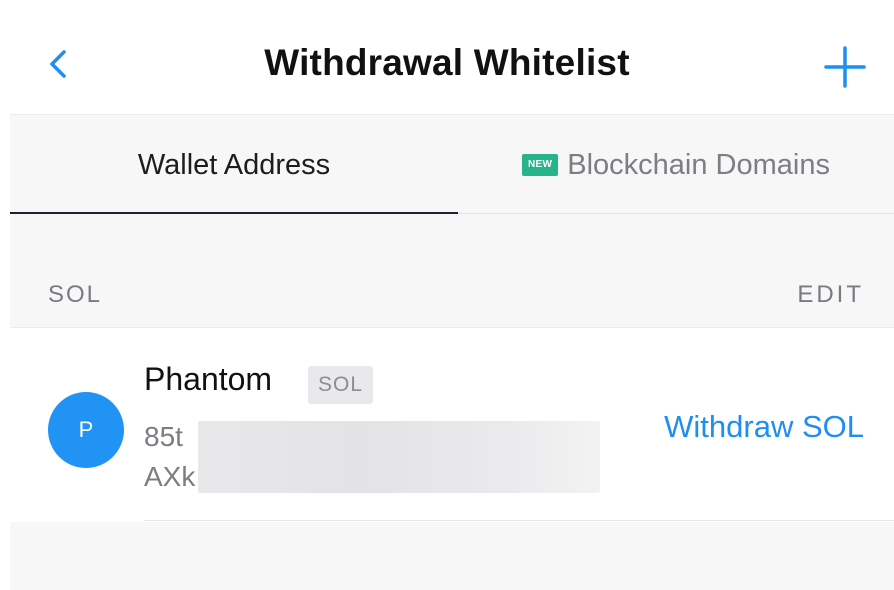 The image size is (894, 590). Describe the element at coordinates (208, 379) in the screenshot. I see `wallet-name: Phantom` at that location.